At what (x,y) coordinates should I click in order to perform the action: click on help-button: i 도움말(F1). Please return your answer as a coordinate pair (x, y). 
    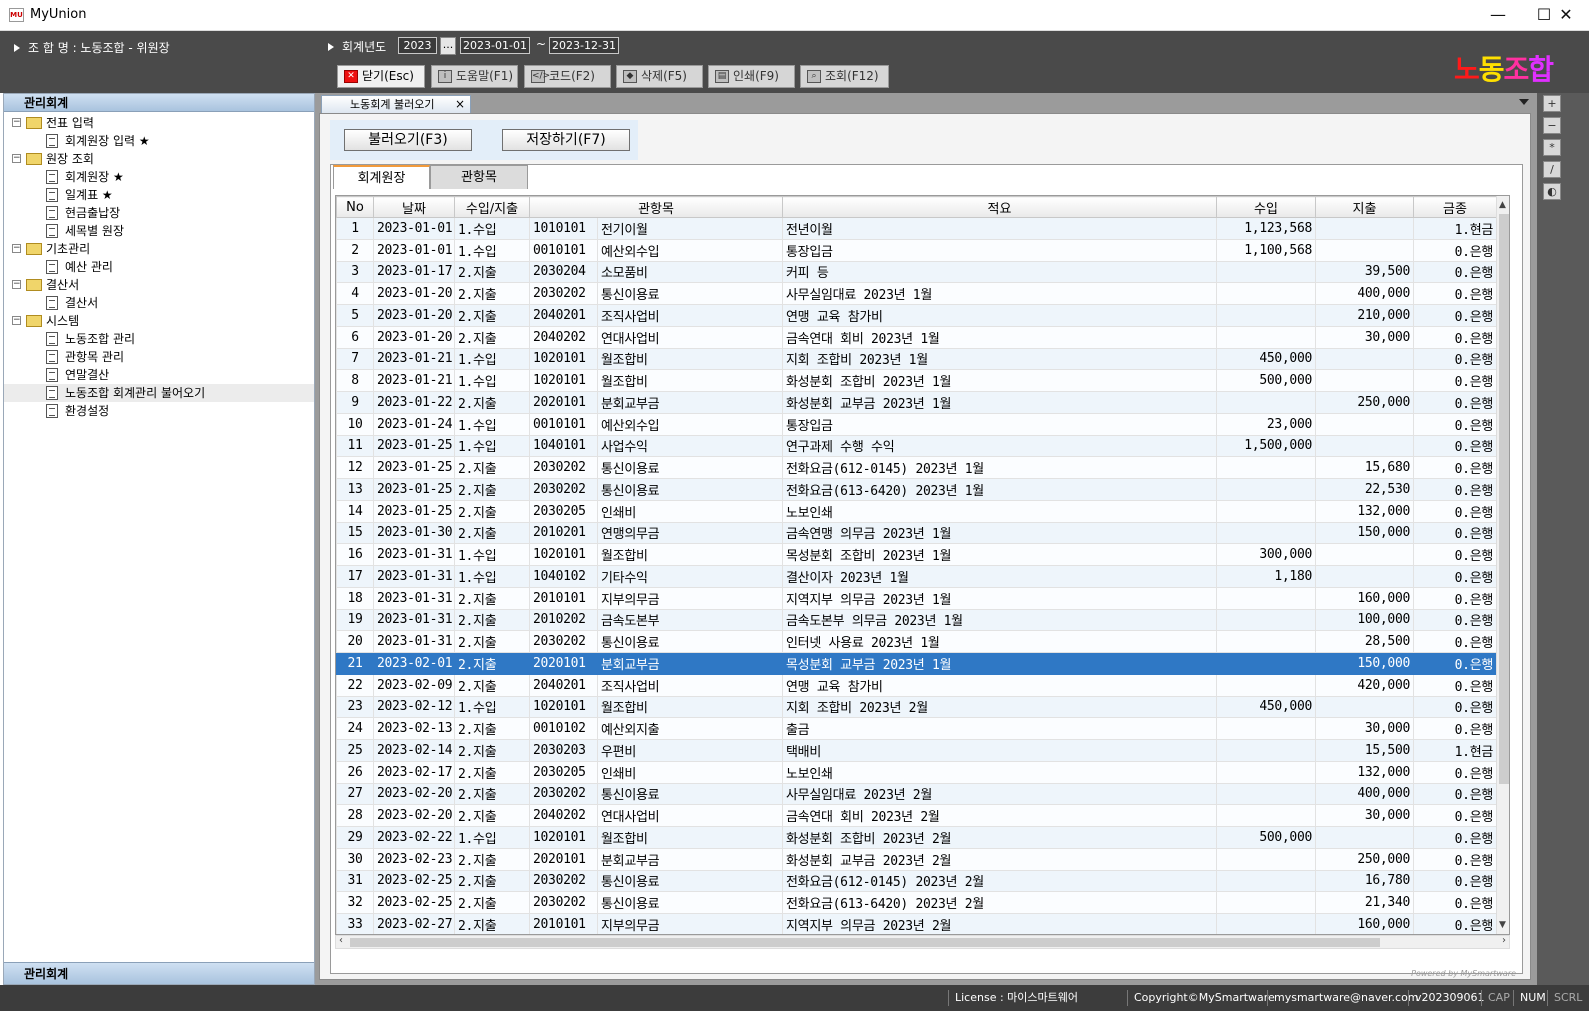
    Looking at the image, I should click on (474, 76).